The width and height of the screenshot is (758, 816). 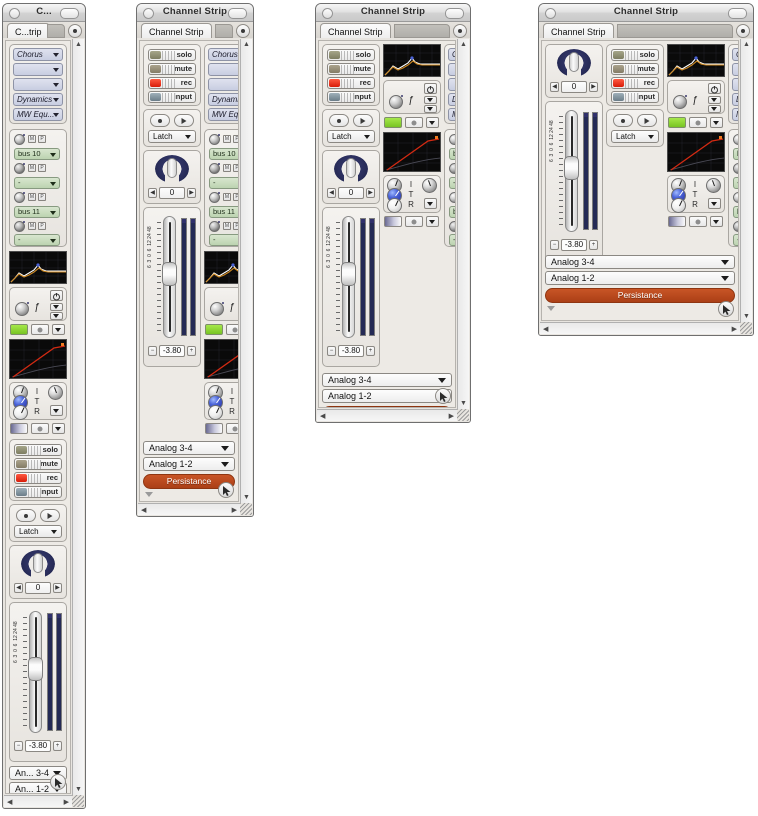 What do you see at coordinates (172, 170) in the screenshot?
I see `pan-knob` at bounding box center [172, 170].